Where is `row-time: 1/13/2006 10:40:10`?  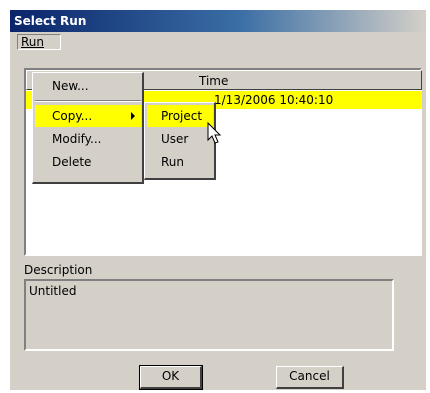 row-time: 1/13/2006 10:40:10 is located at coordinates (274, 100).